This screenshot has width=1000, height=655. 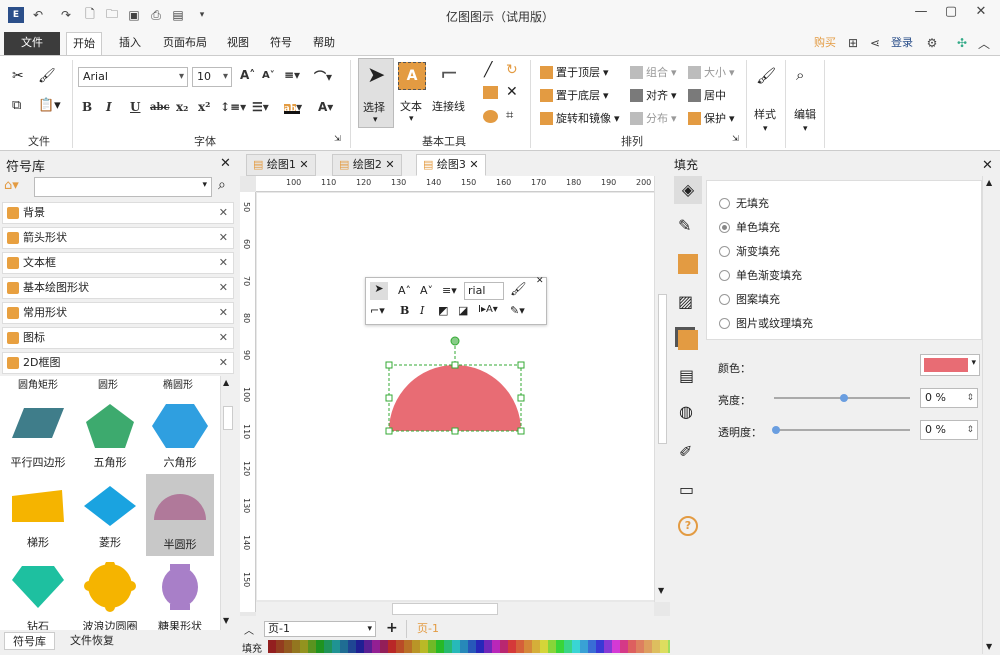 What do you see at coordinates (853, 43) in the screenshot?
I see `share-box-icon: ⊞` at bounding box center [853, 43].